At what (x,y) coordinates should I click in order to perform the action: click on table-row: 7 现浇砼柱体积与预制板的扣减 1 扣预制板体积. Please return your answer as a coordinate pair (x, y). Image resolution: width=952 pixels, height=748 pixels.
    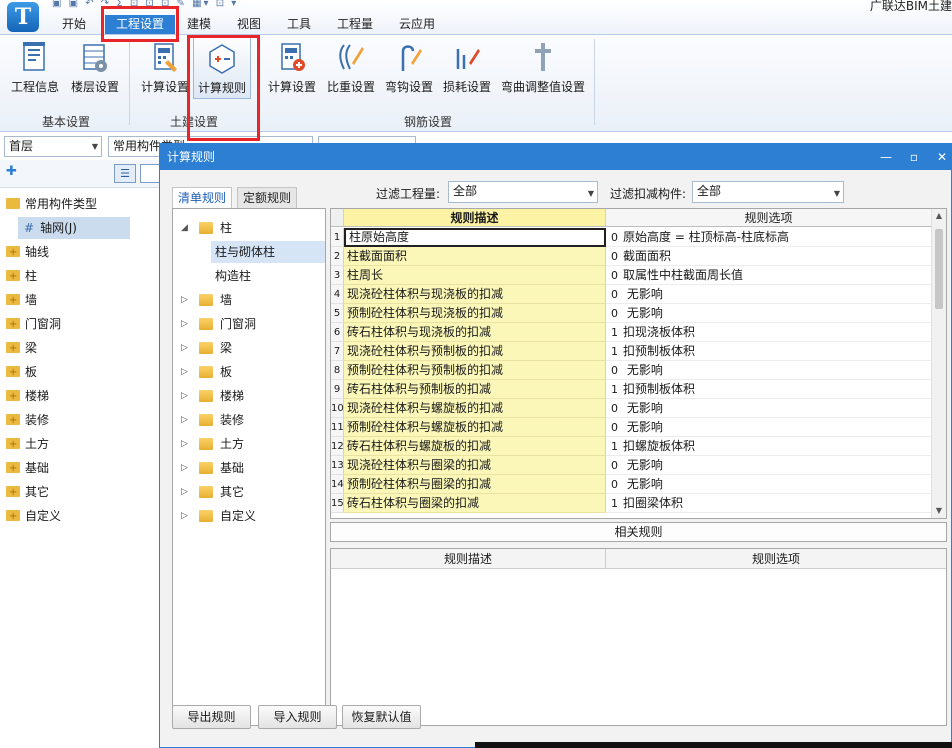
    Looking at the image, I should click on (631, 351).